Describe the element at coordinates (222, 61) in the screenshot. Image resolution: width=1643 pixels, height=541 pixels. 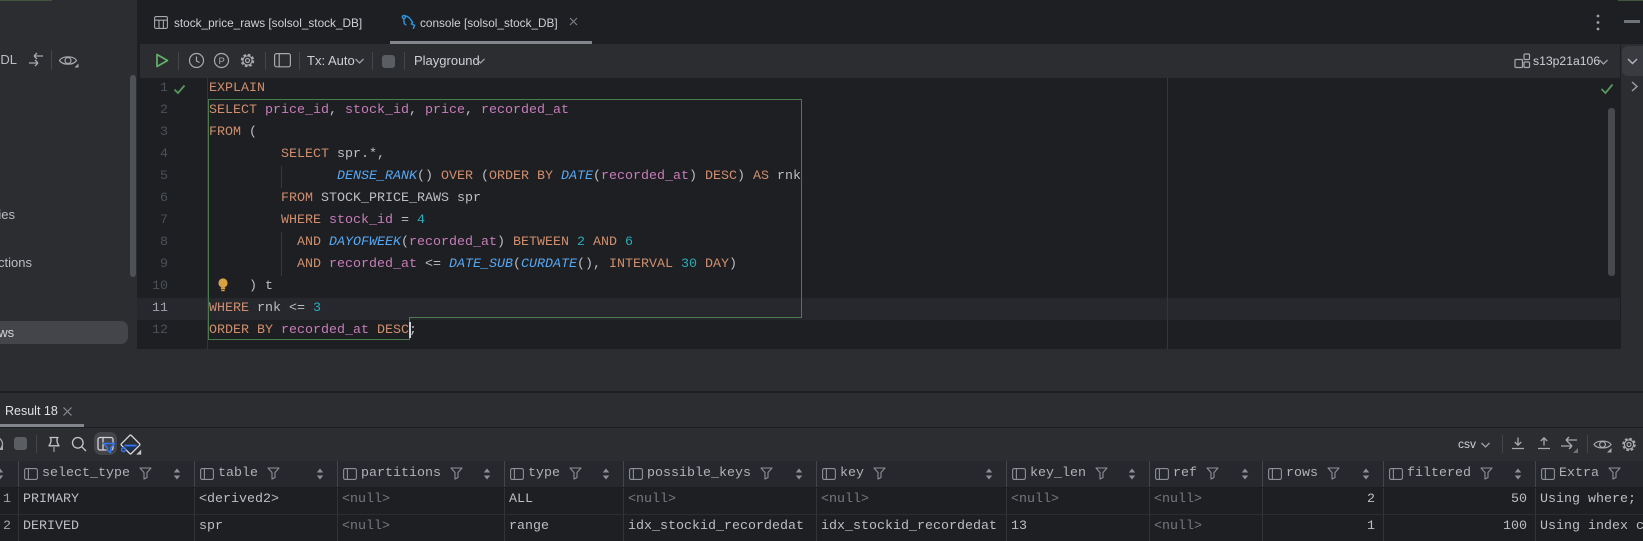
I see `svg-text: P` at that location.